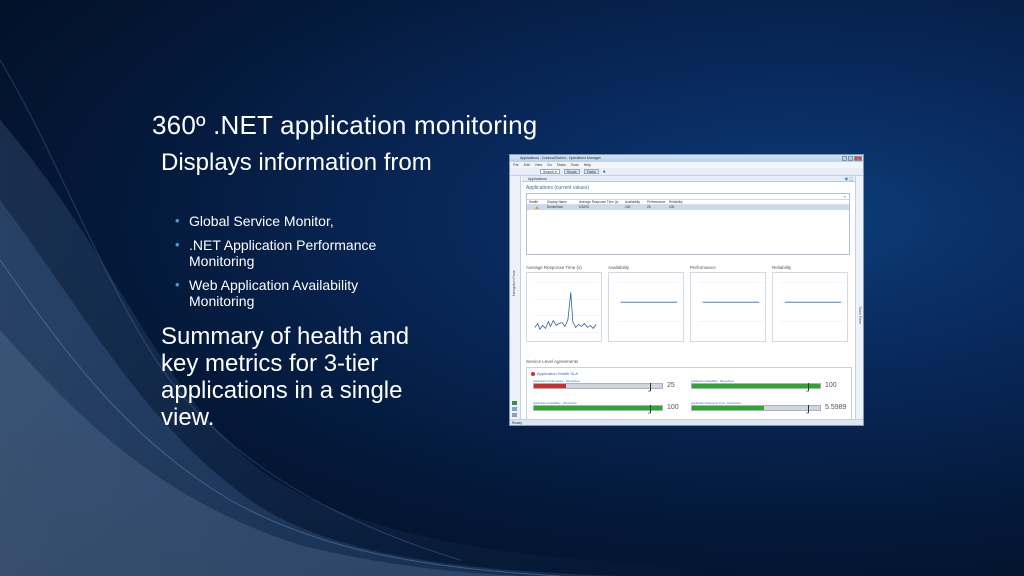  I want to click on sla-fill-performance, so click(550, 386).